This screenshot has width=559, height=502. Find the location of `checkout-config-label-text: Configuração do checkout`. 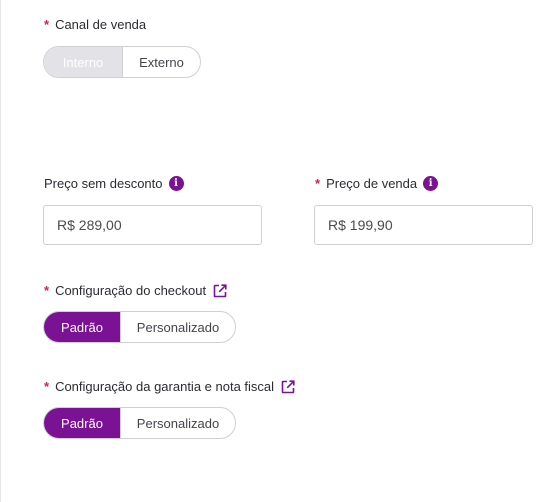

checkout-config-label-text: Configuração do checkout is located at coordinates (131, 290).